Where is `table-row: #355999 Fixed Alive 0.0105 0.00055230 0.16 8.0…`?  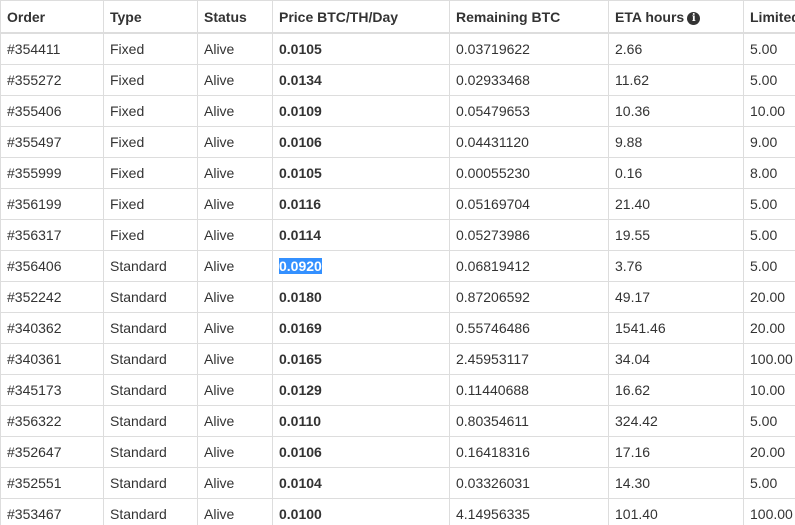 table-row: #355999 Fixed Alive 0.0105 0.00055230 0.16 8.0… is located at coordinates (397, 173).